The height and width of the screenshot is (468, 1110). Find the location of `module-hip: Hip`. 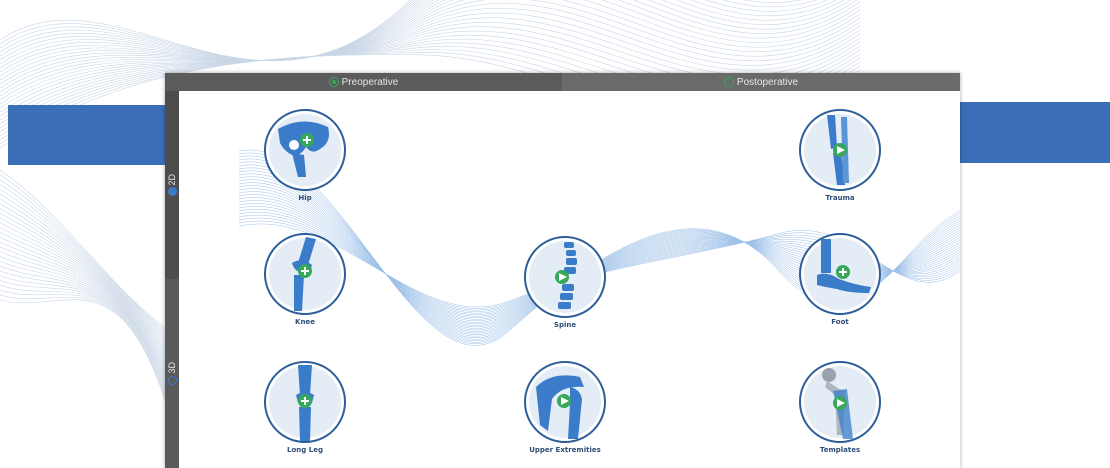

module-hip: Hip is located at coordinates (305, 154).